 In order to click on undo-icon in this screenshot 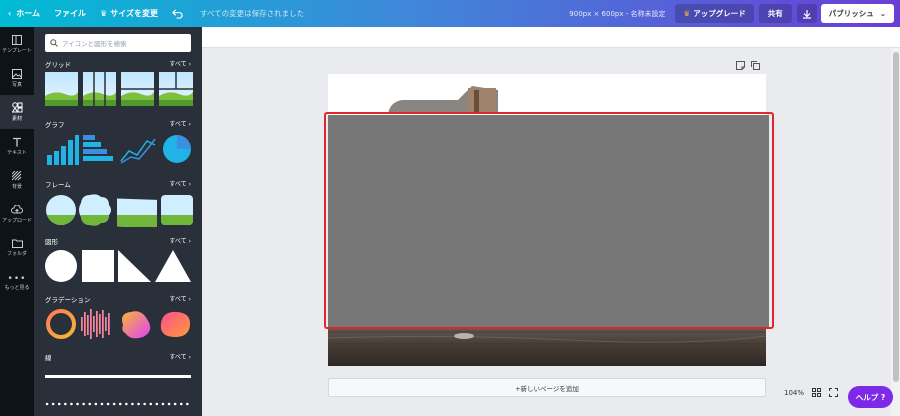, I will do `click(177, 14)`.